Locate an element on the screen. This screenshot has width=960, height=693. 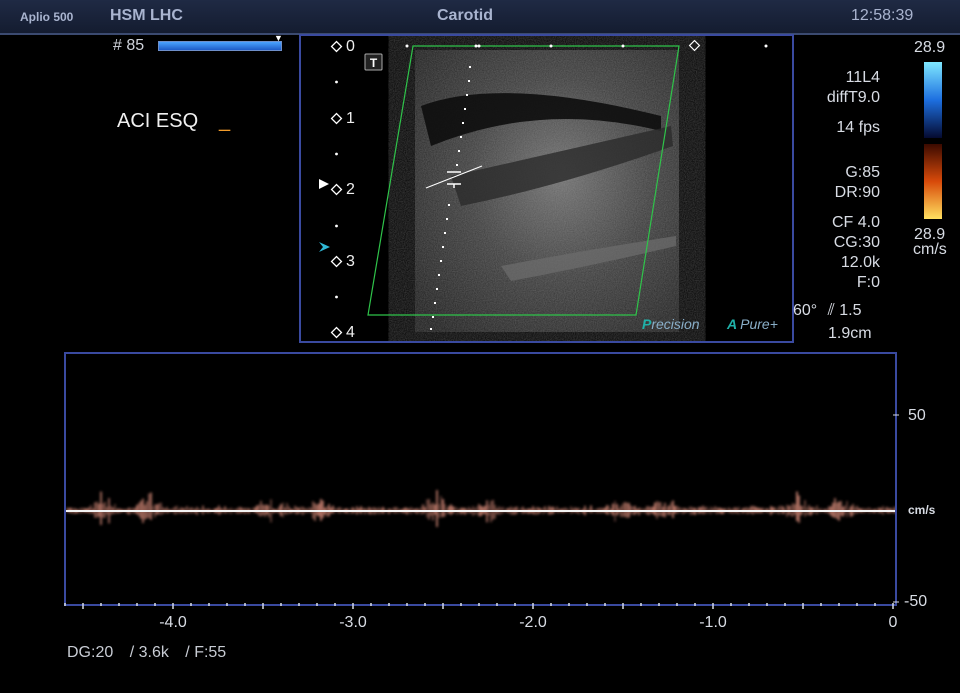
prf: 12.0k is located at coordinates (860, 262).